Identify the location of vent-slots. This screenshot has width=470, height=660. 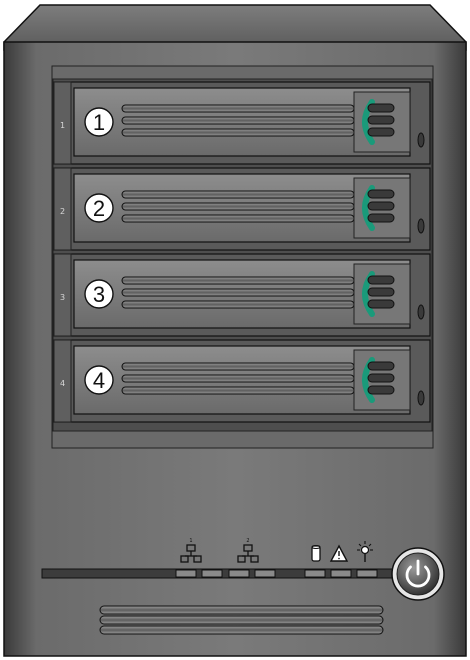
(241, 620).